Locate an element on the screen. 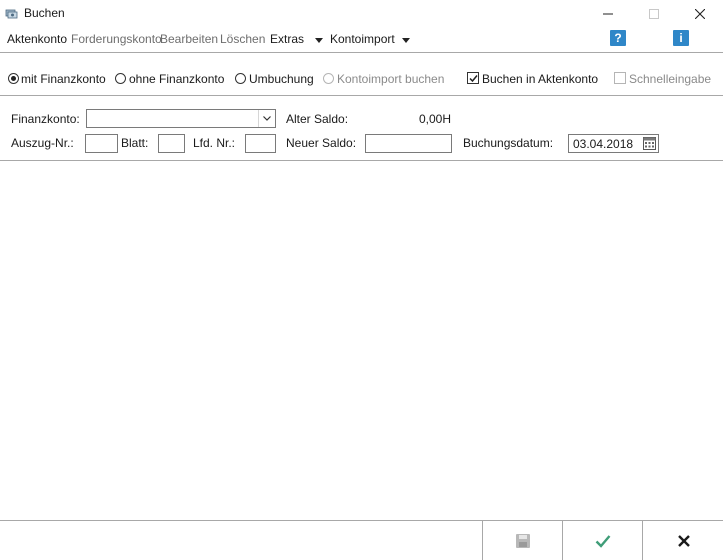  menu-kontoimport: Kontoimport is located at coordinates (362, 39).